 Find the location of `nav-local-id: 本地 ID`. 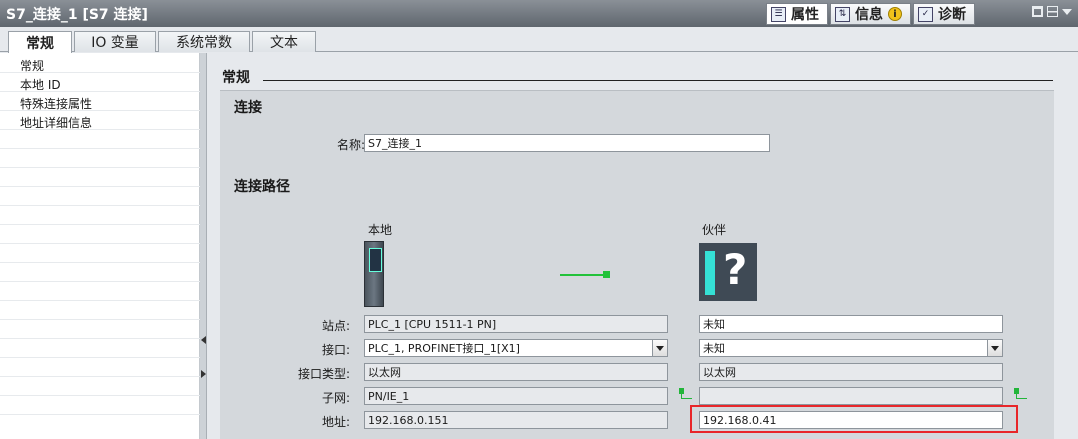

nav-local-id: 本地 ID is located at coordinates (40, 84).